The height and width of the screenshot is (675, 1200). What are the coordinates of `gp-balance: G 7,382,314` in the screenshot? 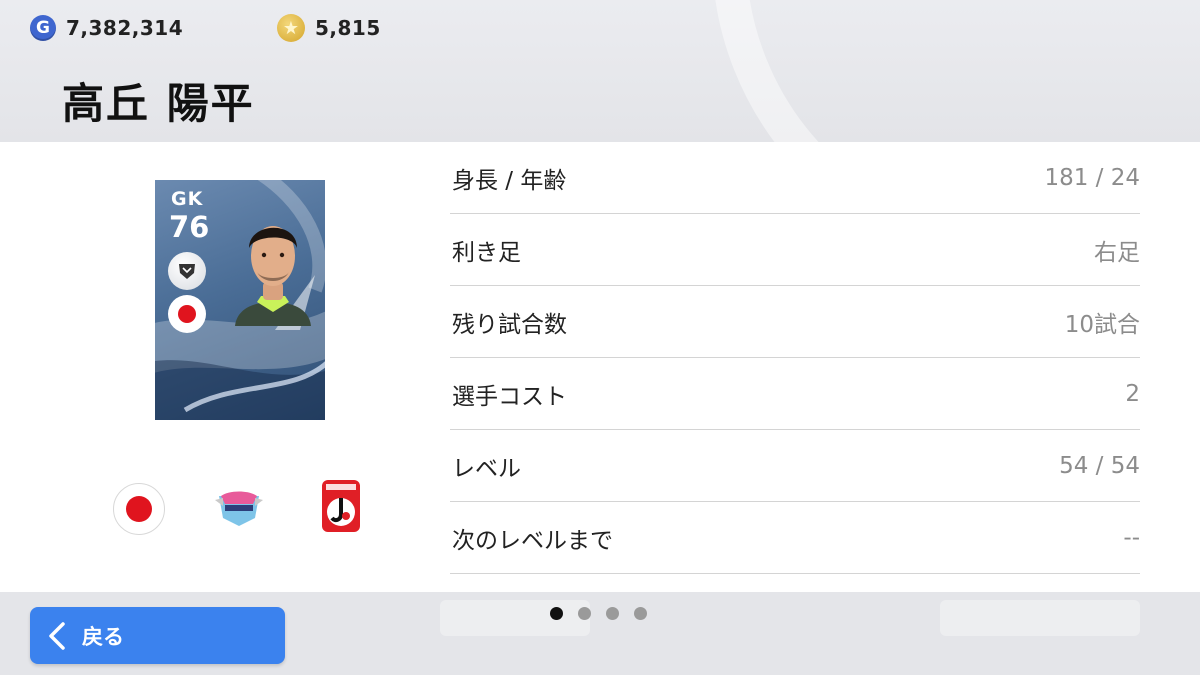 It's located at (106, 28).